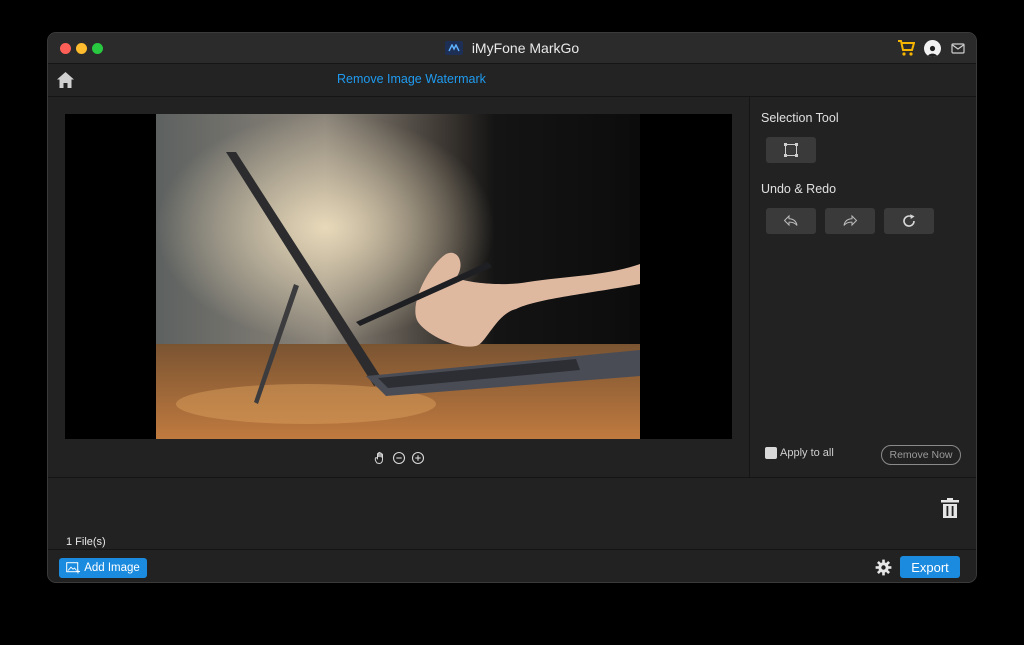  I want to click on zoom-controls, so click(399, 458).